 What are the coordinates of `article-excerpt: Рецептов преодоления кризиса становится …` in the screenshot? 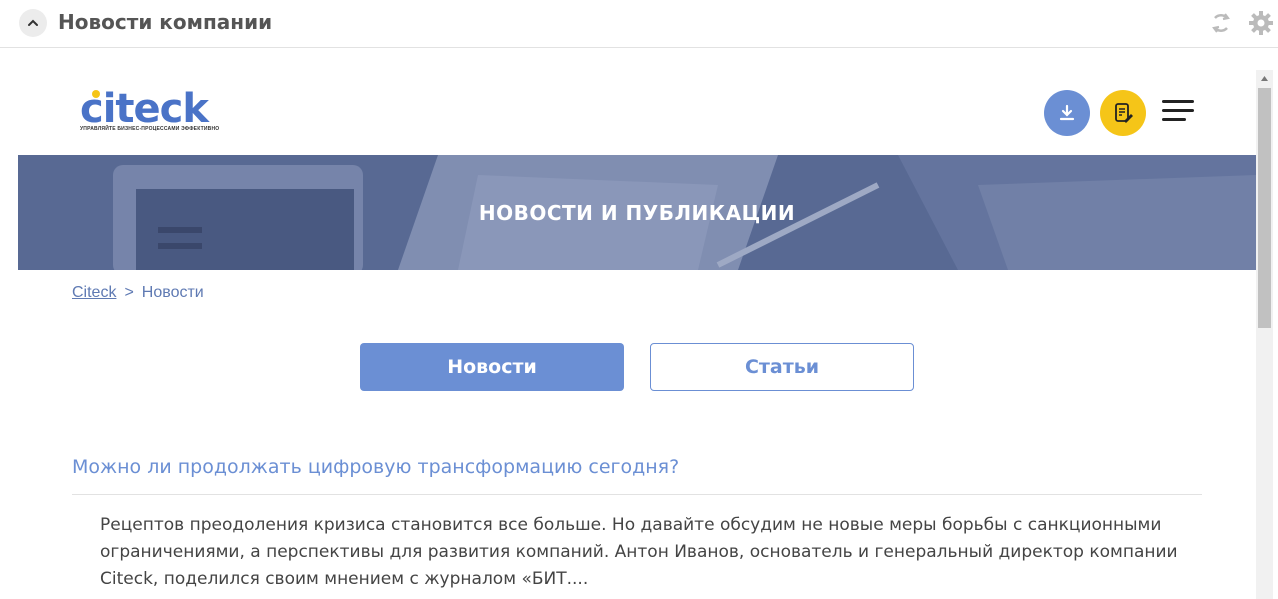 It's located at (639, 552).